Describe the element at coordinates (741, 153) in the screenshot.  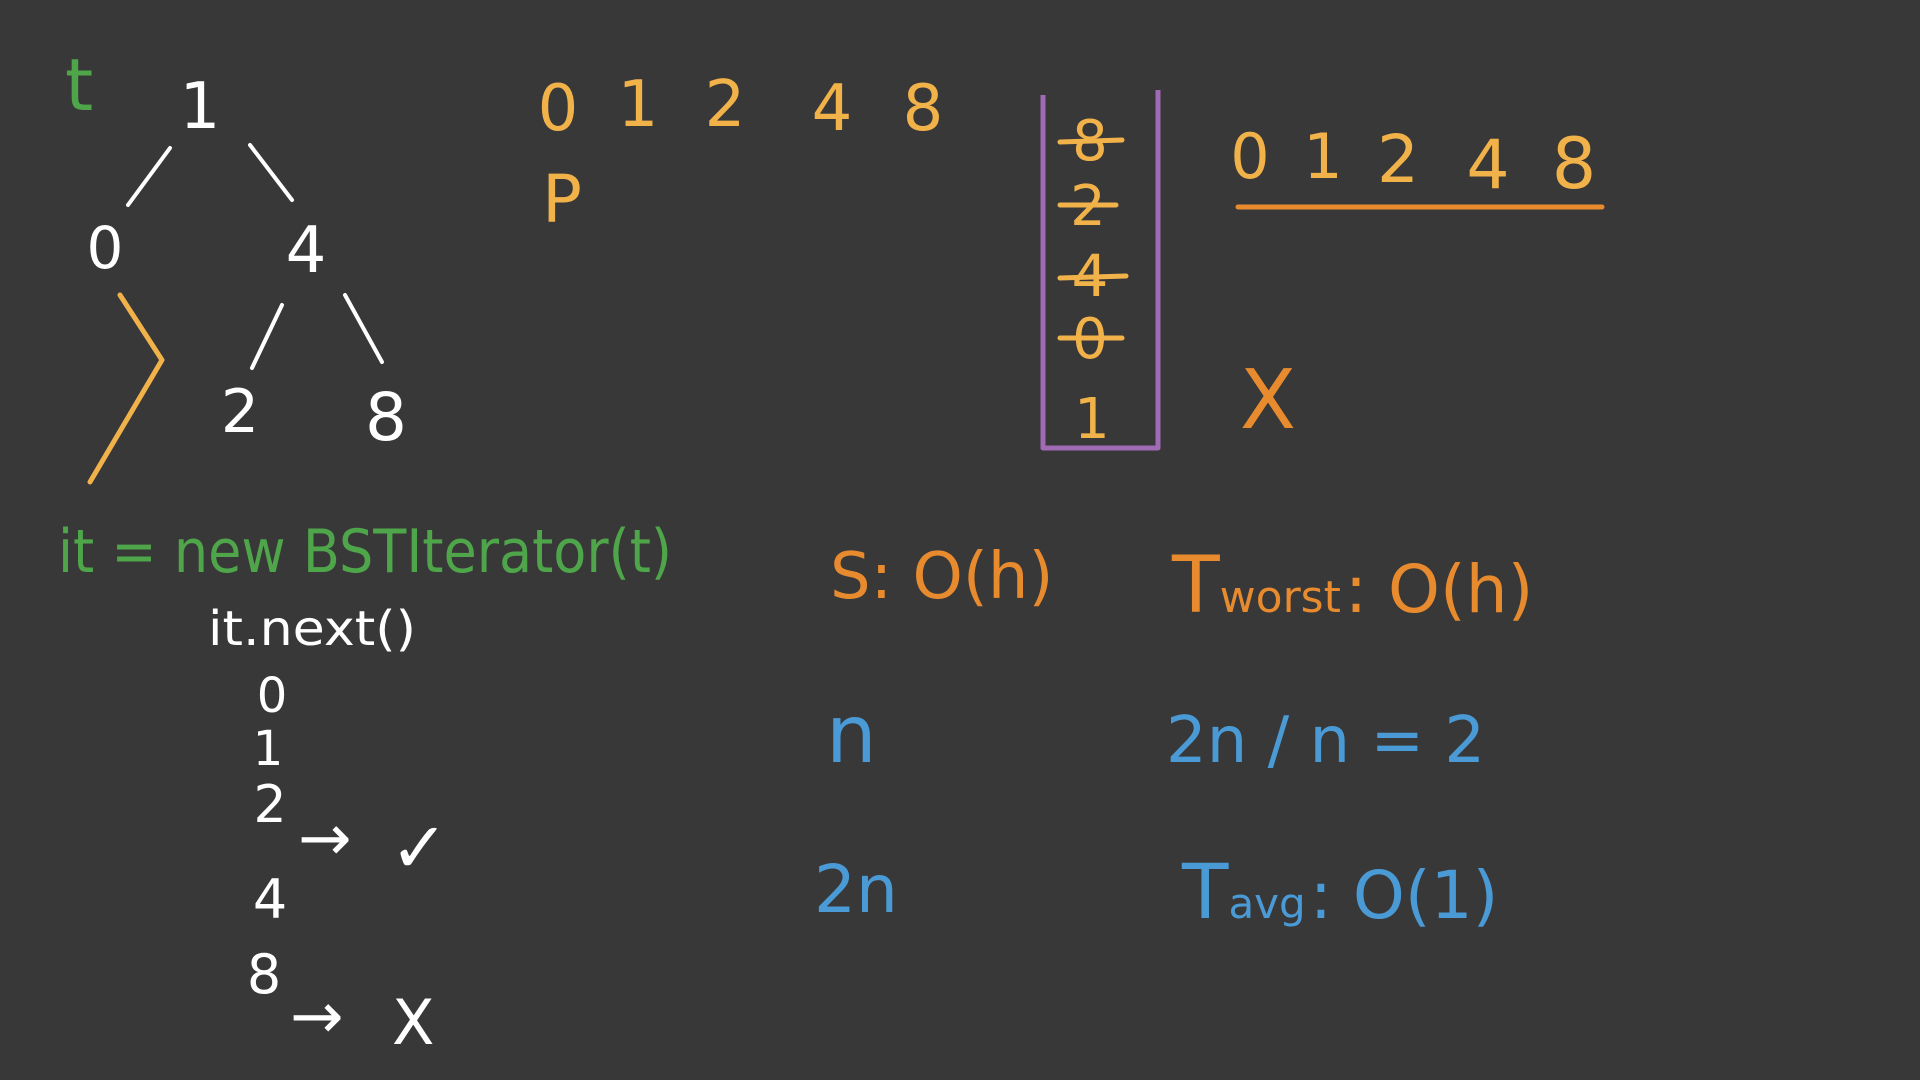
I see `top-sequence: 0 1 2 4 8 P` at that location.